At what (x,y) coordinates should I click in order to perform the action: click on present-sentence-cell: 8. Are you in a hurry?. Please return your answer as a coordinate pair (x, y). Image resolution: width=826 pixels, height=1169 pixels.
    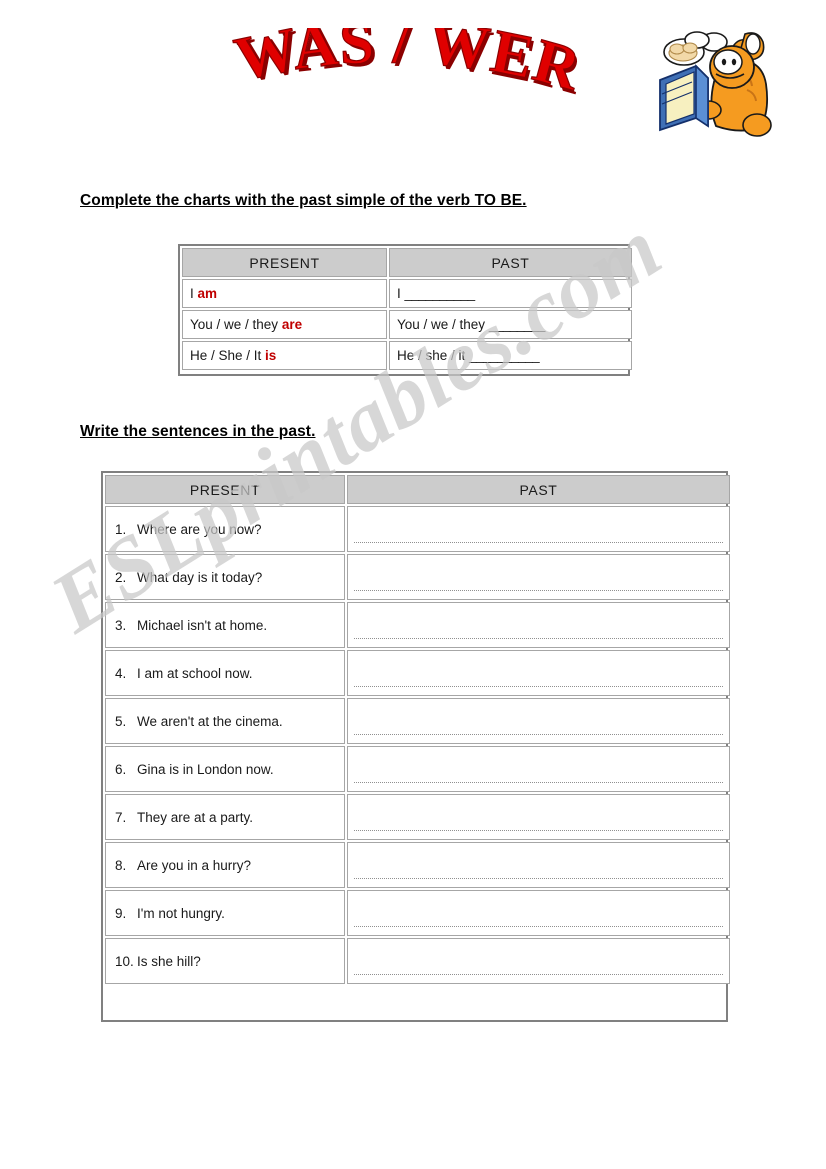
    Looking at the image, I should click on (225, 865).